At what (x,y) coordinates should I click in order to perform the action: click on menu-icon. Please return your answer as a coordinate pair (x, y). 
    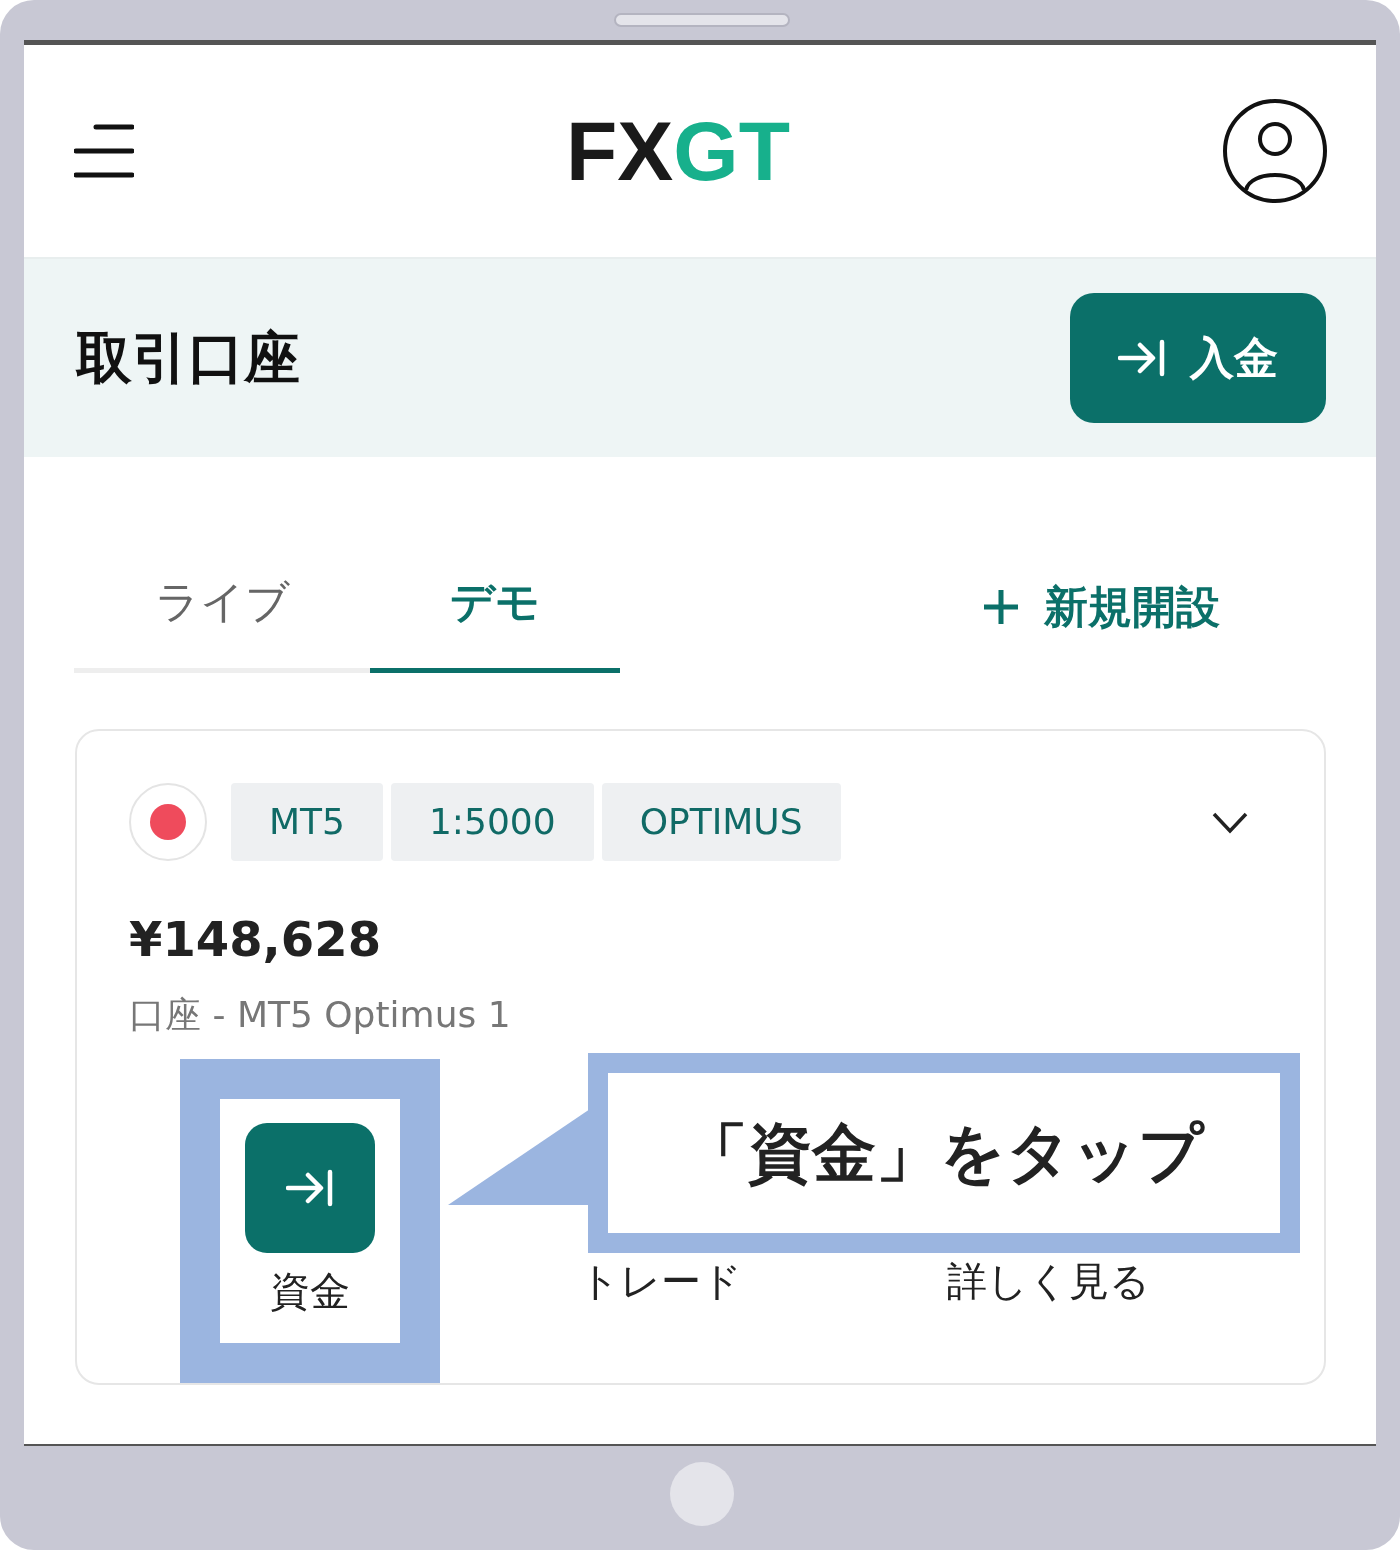
    Looking at the image, I should click on (104, 151).